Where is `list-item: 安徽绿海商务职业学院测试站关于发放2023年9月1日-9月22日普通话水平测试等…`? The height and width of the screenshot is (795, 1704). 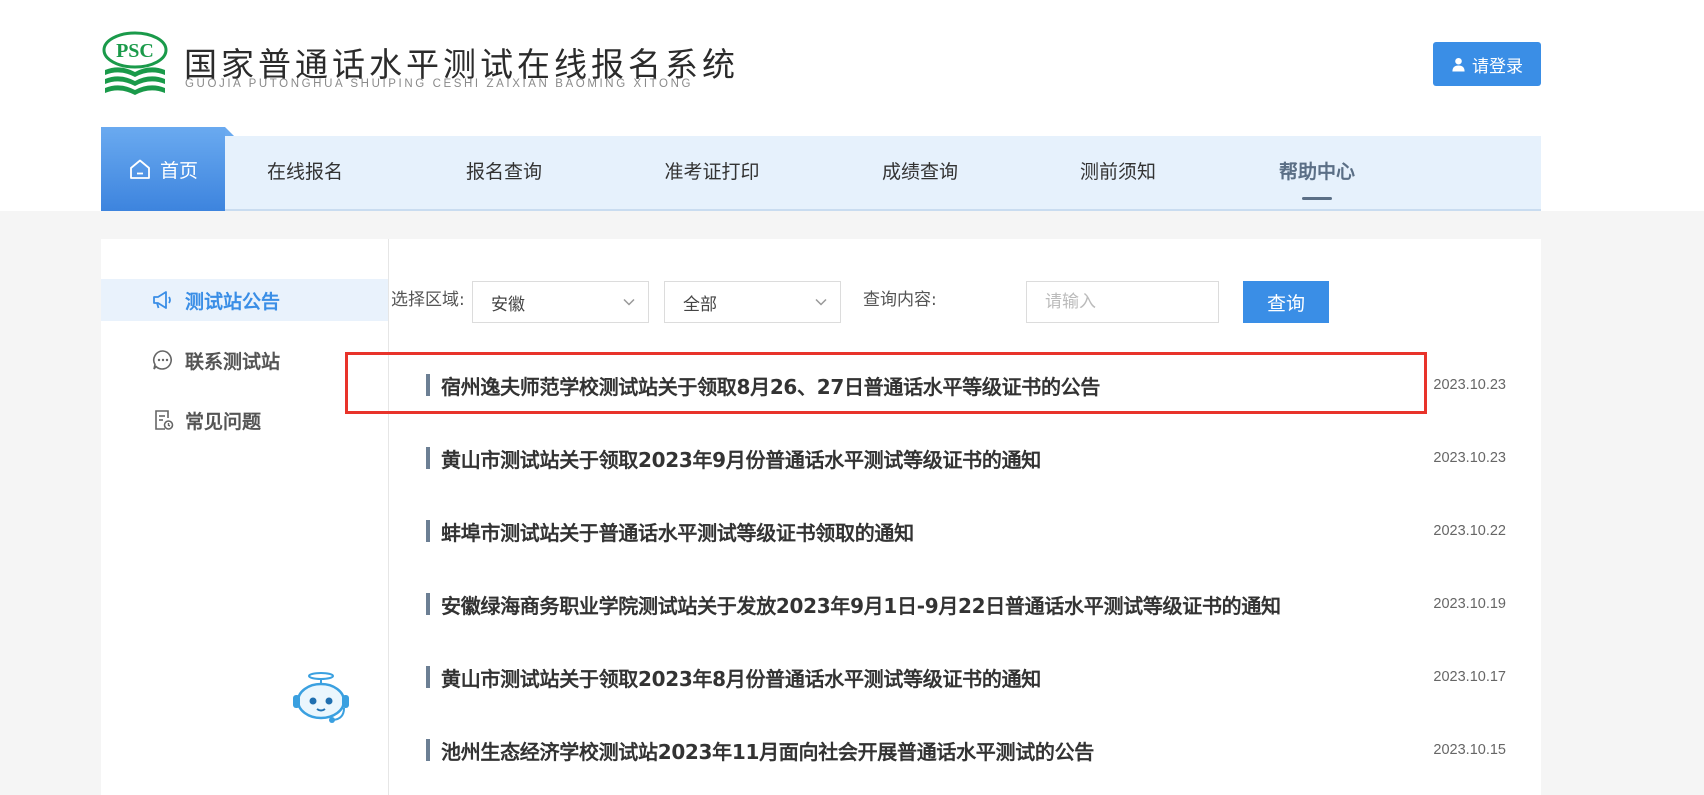 list-item: 安徽绿海商务职业学院测试站关于发放2023年9月1日-9月22日普通话水平测试等… is located at coordinates (966, 604).